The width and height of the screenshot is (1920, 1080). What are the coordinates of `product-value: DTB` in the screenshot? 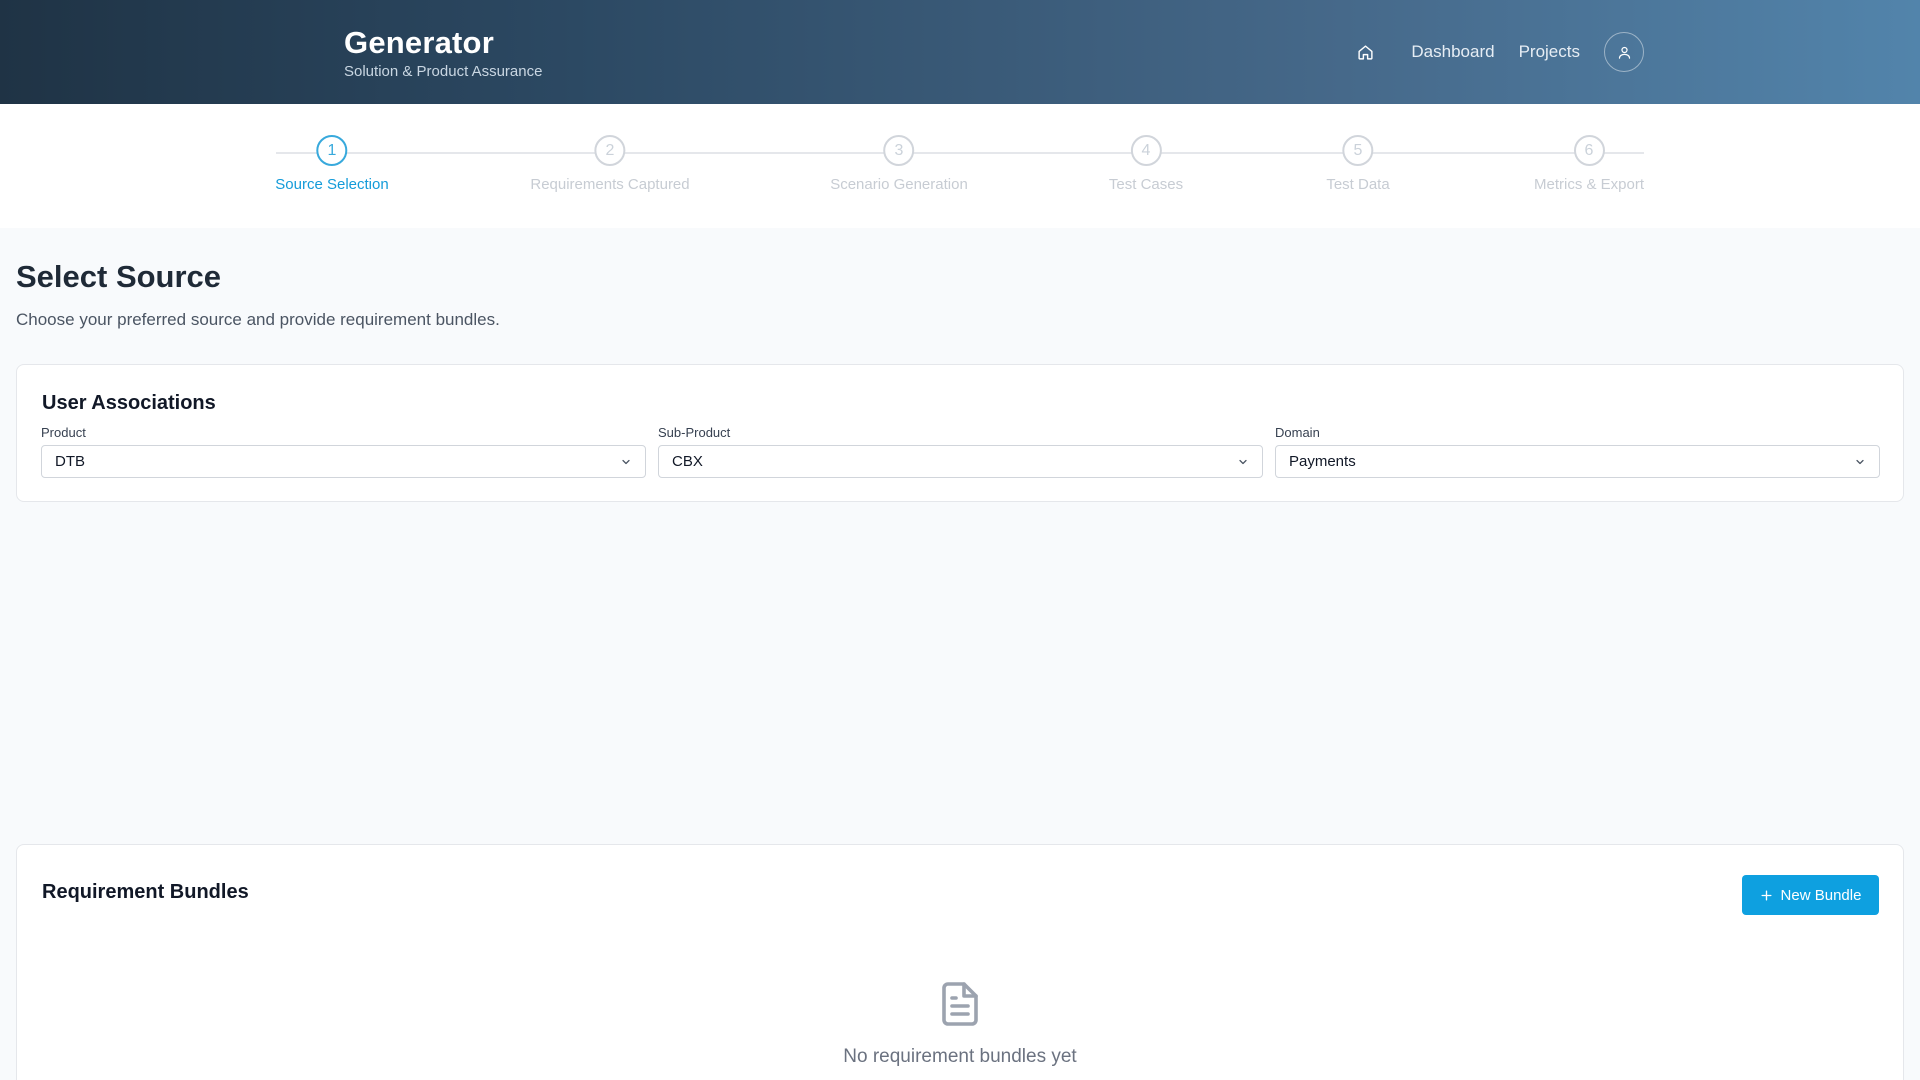 It's located at (70, 461).